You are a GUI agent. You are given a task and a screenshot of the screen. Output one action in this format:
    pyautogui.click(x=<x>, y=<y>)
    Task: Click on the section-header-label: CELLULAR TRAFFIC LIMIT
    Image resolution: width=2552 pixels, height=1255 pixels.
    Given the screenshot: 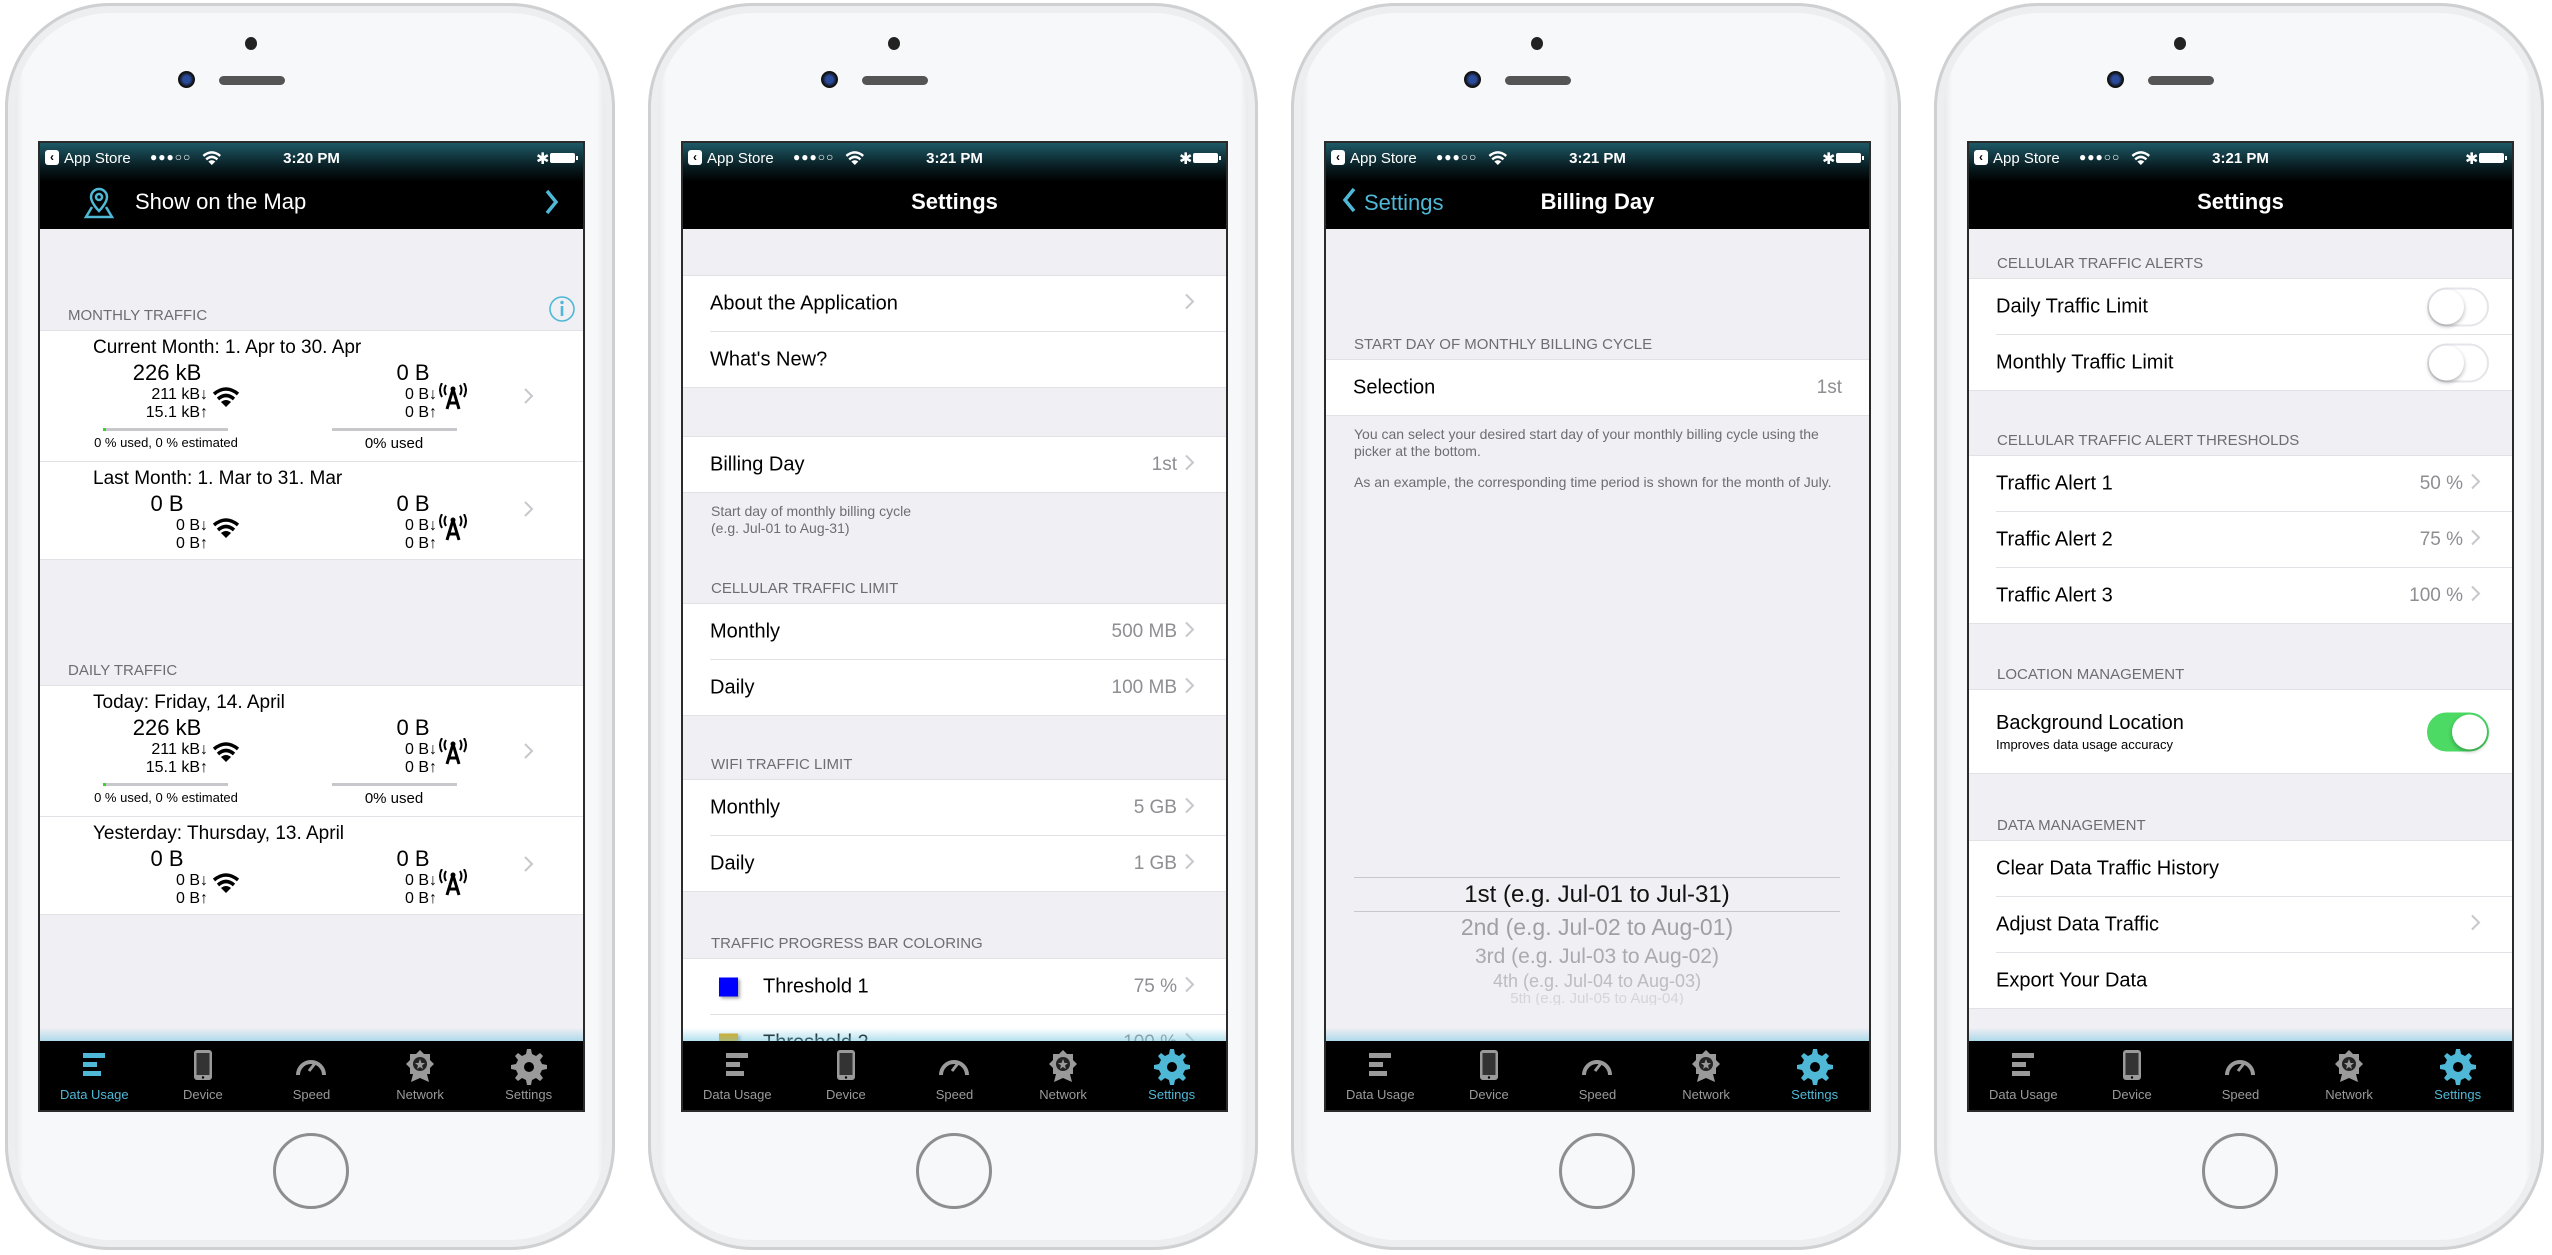 What is the action you would take?
    pyautogui.click(x=805, y=588)
    